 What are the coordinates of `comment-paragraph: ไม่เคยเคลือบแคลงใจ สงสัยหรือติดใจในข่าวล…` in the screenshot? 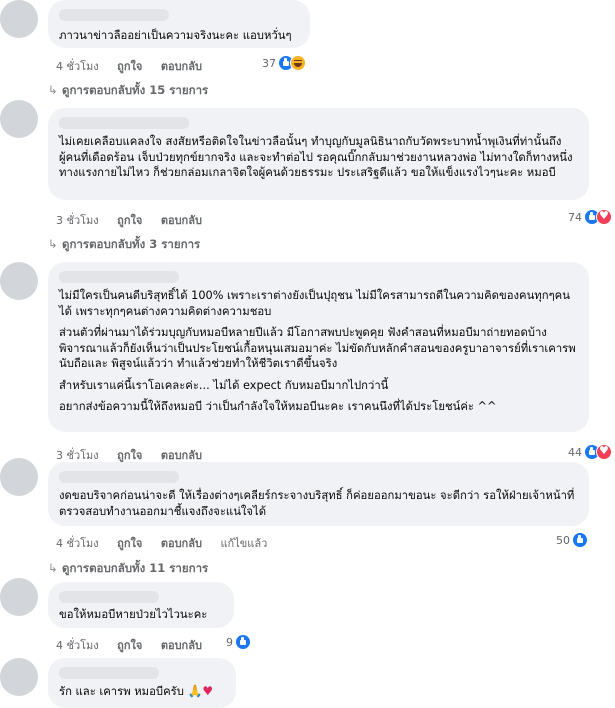 It's located at (316, 157).